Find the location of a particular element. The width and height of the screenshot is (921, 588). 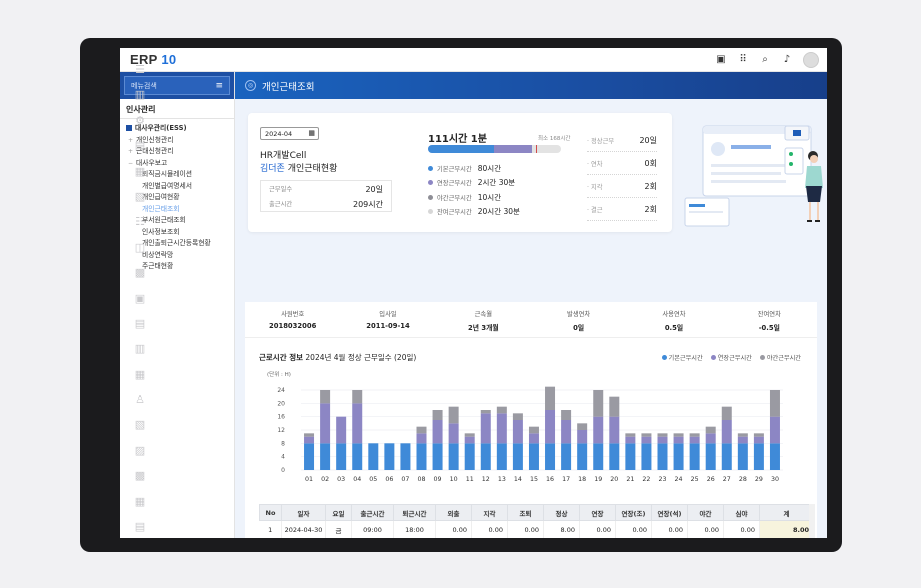

column-header: 야간 is located at coordinates (705, 512).